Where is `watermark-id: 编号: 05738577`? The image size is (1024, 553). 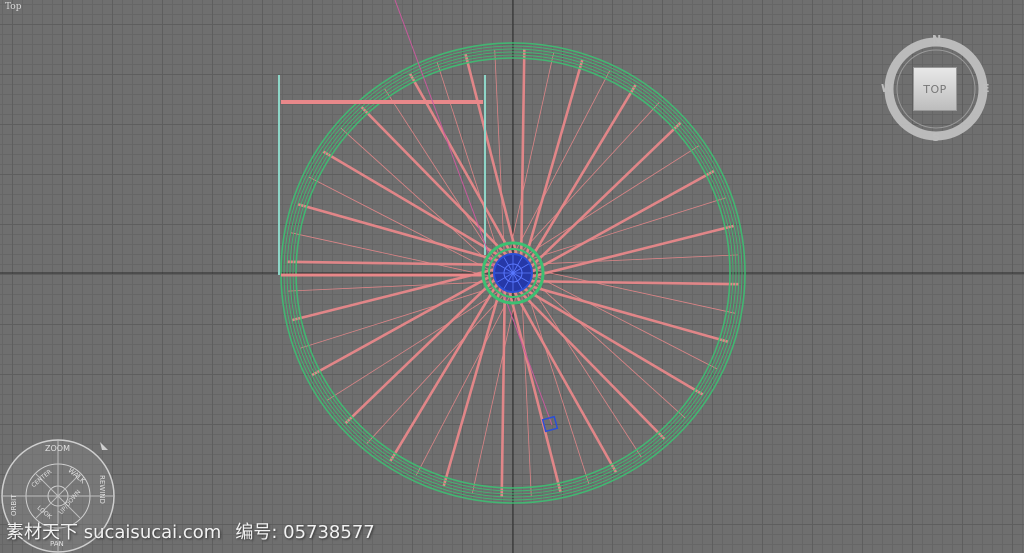 watermark-id: 编号: 05738577 is located at coordinates (305, 532).